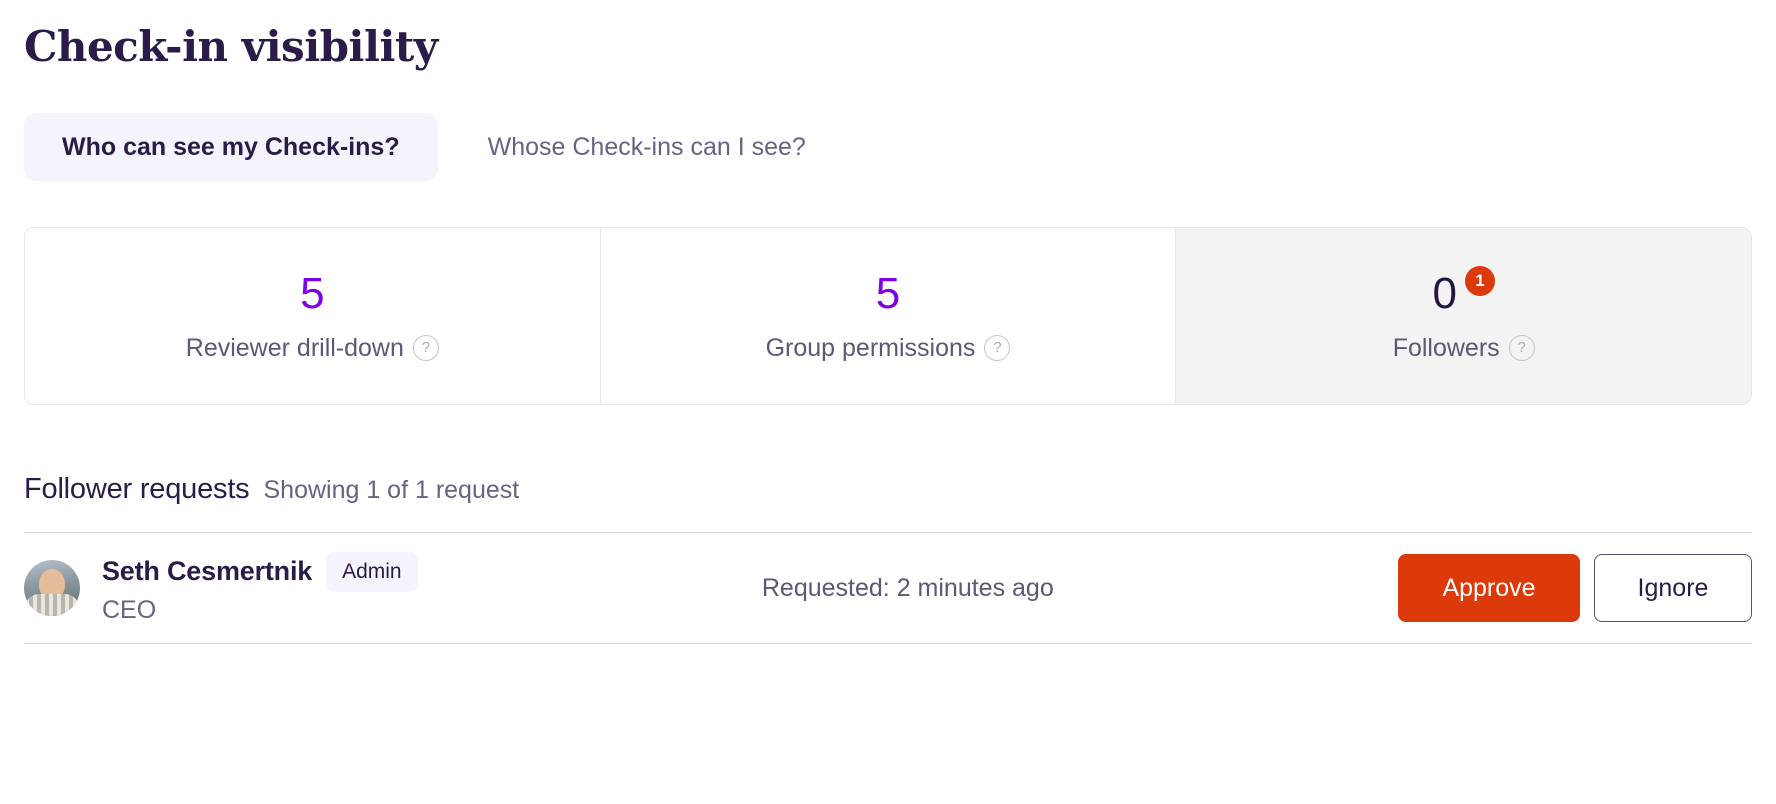 The image size is (1776, 804). What do you see at coordinates (391, 490) in the screenshot?
I see `section-subtitle: Showing 1 of 1 request` at bounding box center [391, 490].